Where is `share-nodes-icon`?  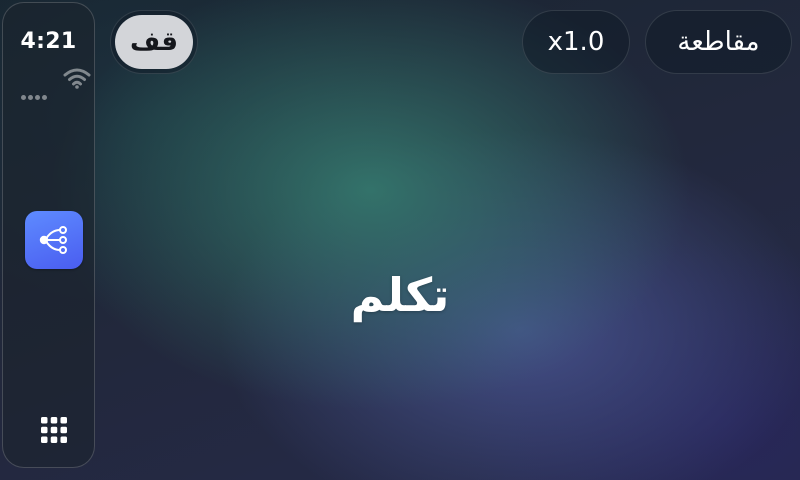
share-nodes-icon is located at coordinates (53, 240).